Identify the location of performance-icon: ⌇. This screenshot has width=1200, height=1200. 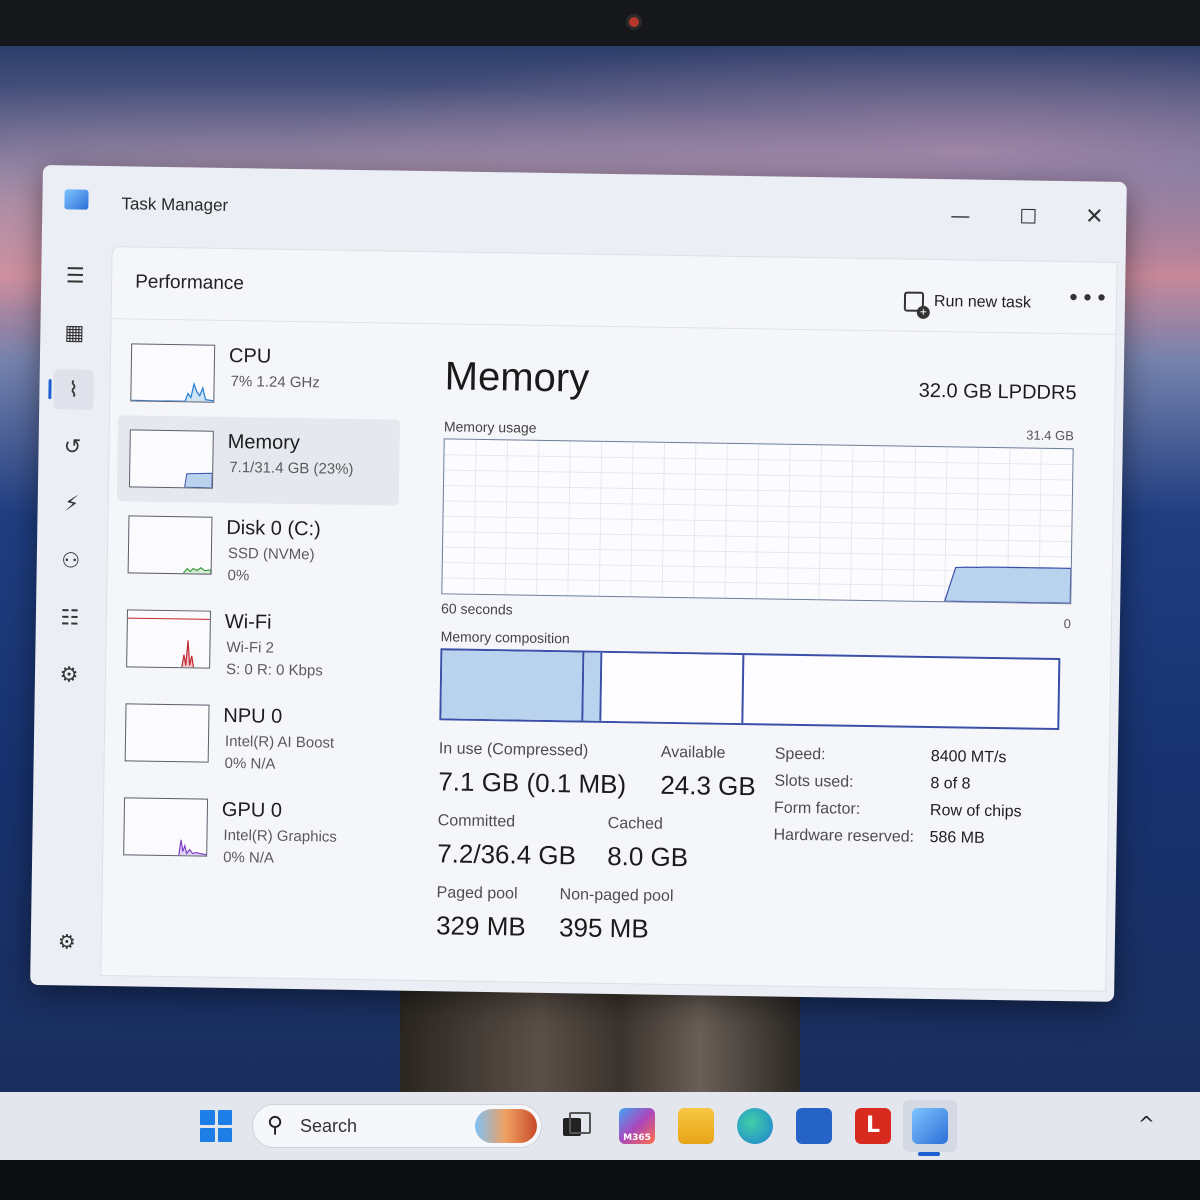
(73, 389).